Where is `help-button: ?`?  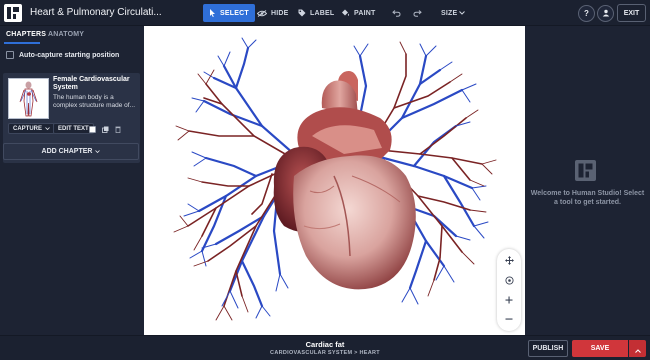
help-button: ? is located at coordinates (586, 13).